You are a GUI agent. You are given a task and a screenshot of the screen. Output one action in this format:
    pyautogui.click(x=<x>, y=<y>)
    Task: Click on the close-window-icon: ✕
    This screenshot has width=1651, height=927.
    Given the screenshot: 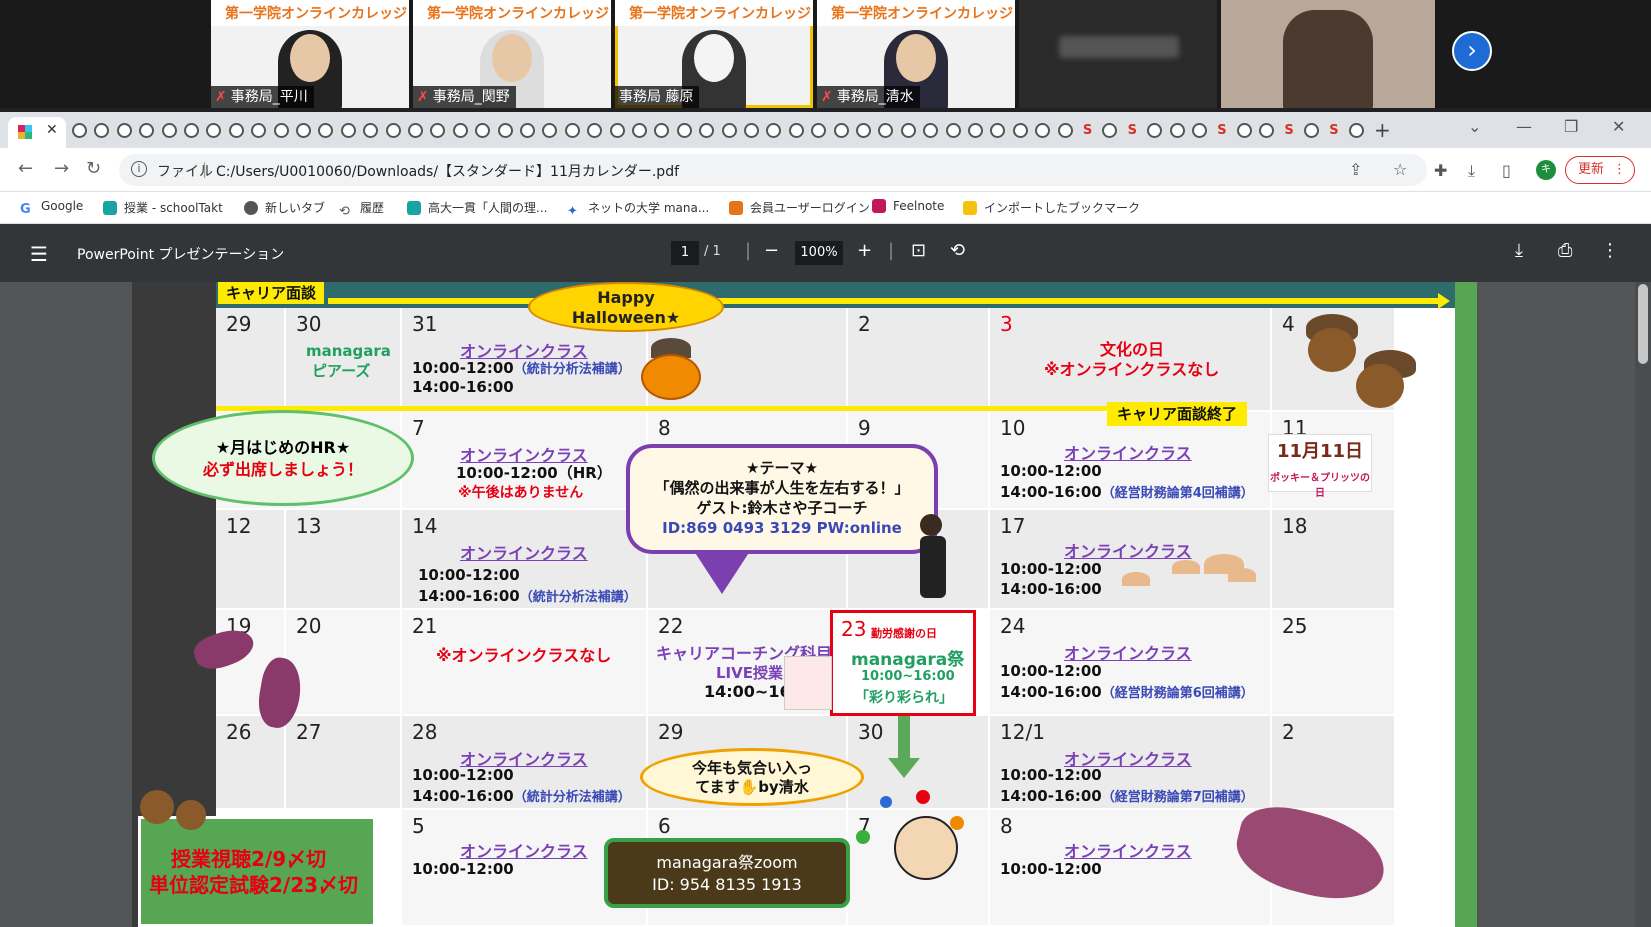 What is the action you would take?
    pyautogui.click(x=1618, y=126)
    